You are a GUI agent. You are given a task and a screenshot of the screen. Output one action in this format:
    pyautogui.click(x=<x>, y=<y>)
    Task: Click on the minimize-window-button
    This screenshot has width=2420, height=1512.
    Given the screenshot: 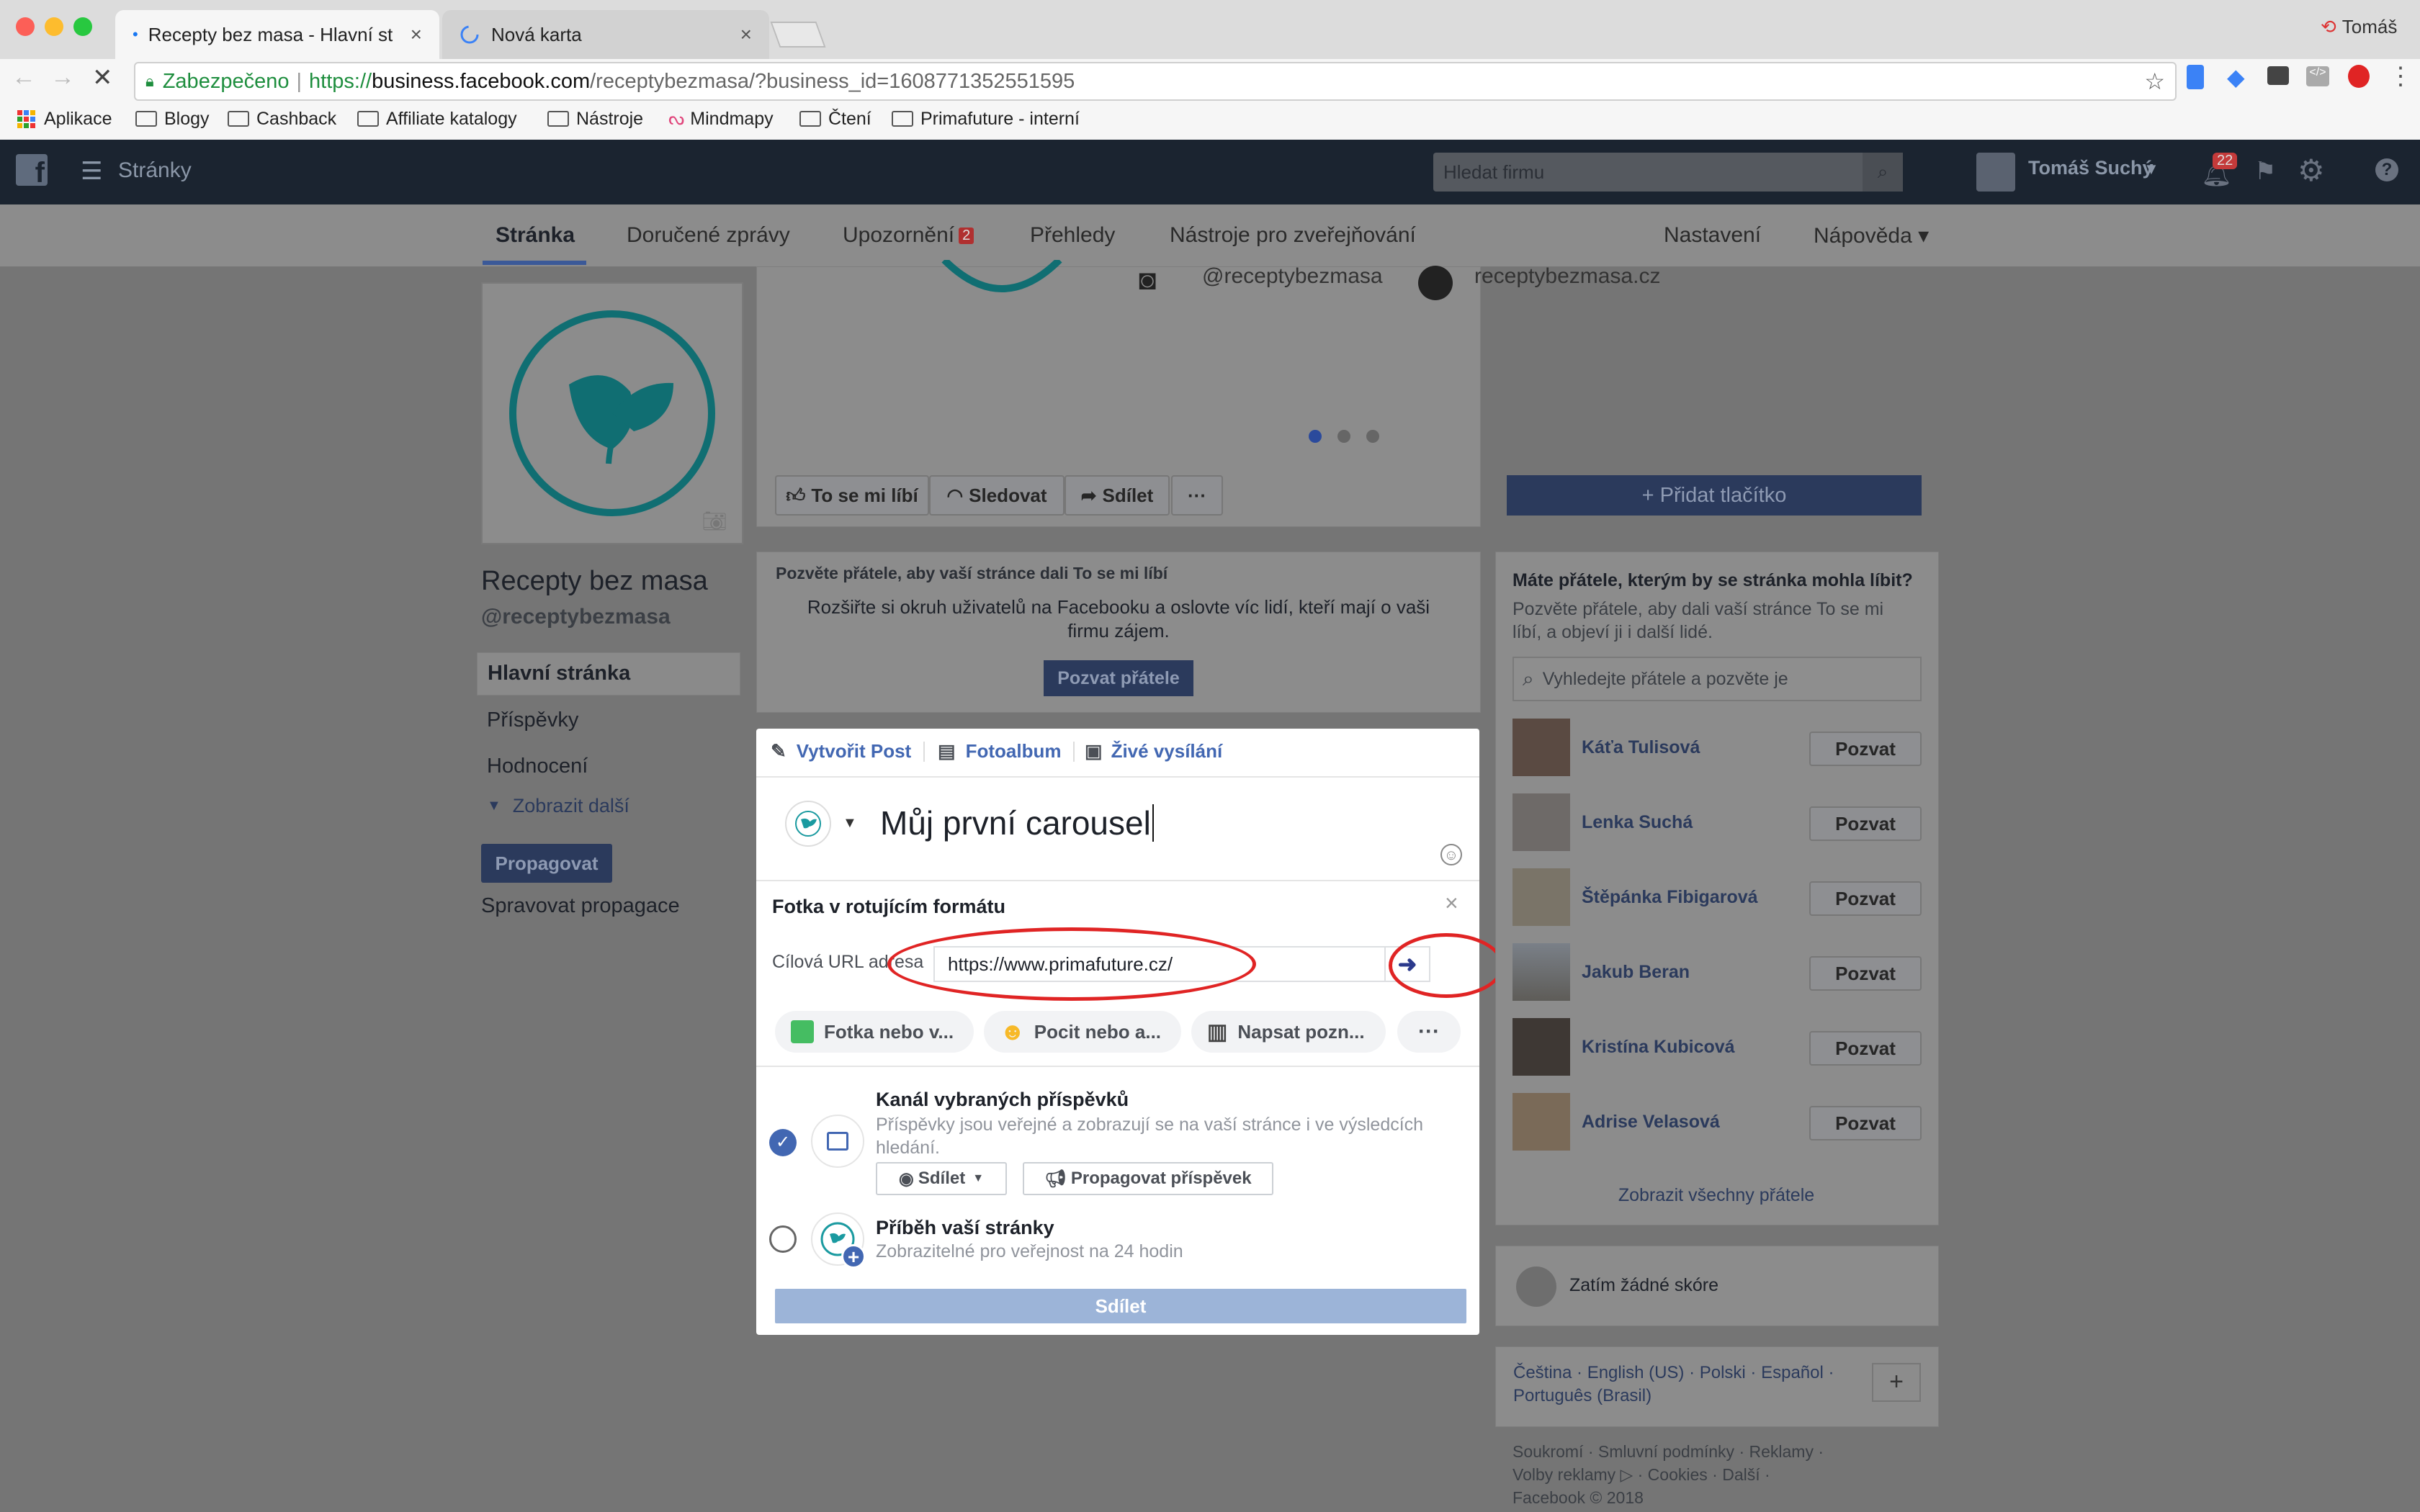 What is the action you would take?
    pyautogui.click(x=54, y=26)
    